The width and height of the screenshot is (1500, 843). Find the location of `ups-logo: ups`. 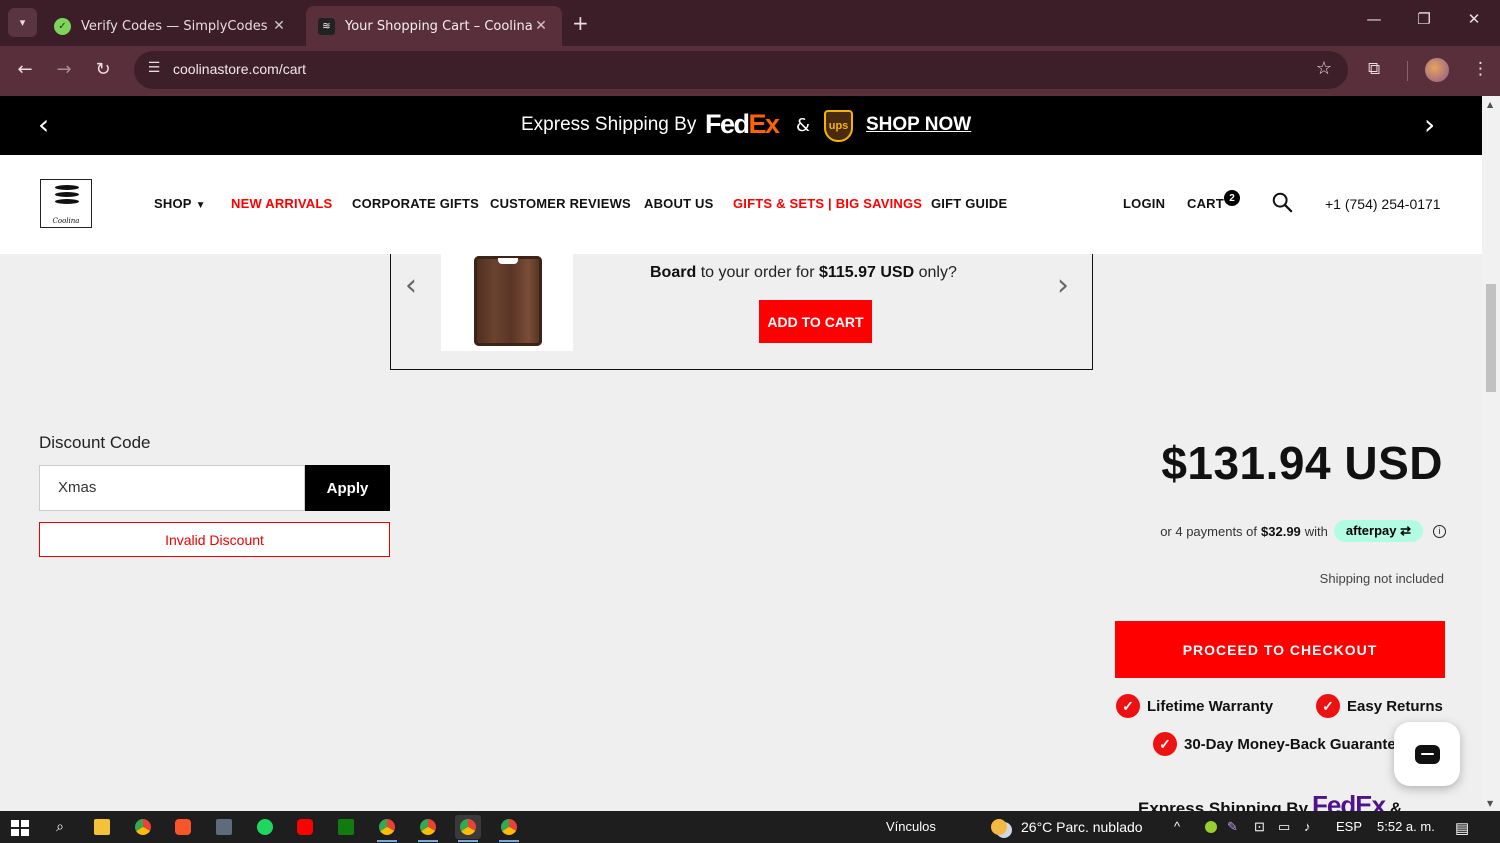

ups-logo: ups is located at coordinates (838, 126).